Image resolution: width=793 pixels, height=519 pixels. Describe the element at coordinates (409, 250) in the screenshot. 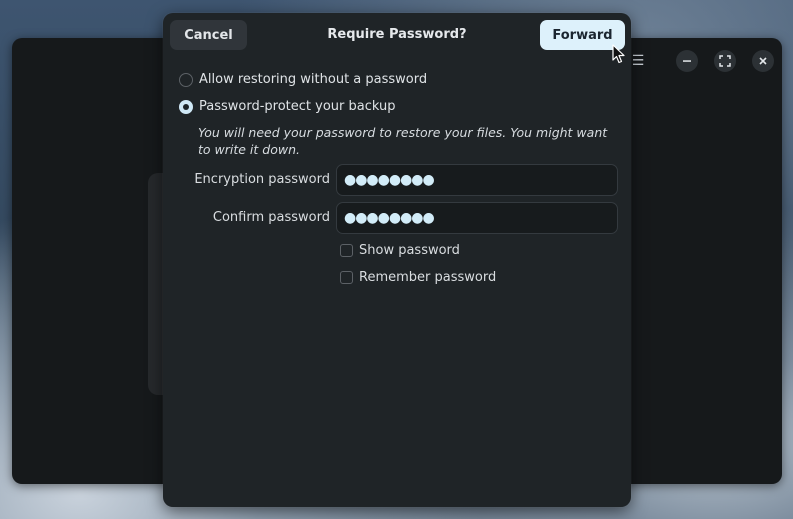

I see `show-password-label: Show password` at that location.